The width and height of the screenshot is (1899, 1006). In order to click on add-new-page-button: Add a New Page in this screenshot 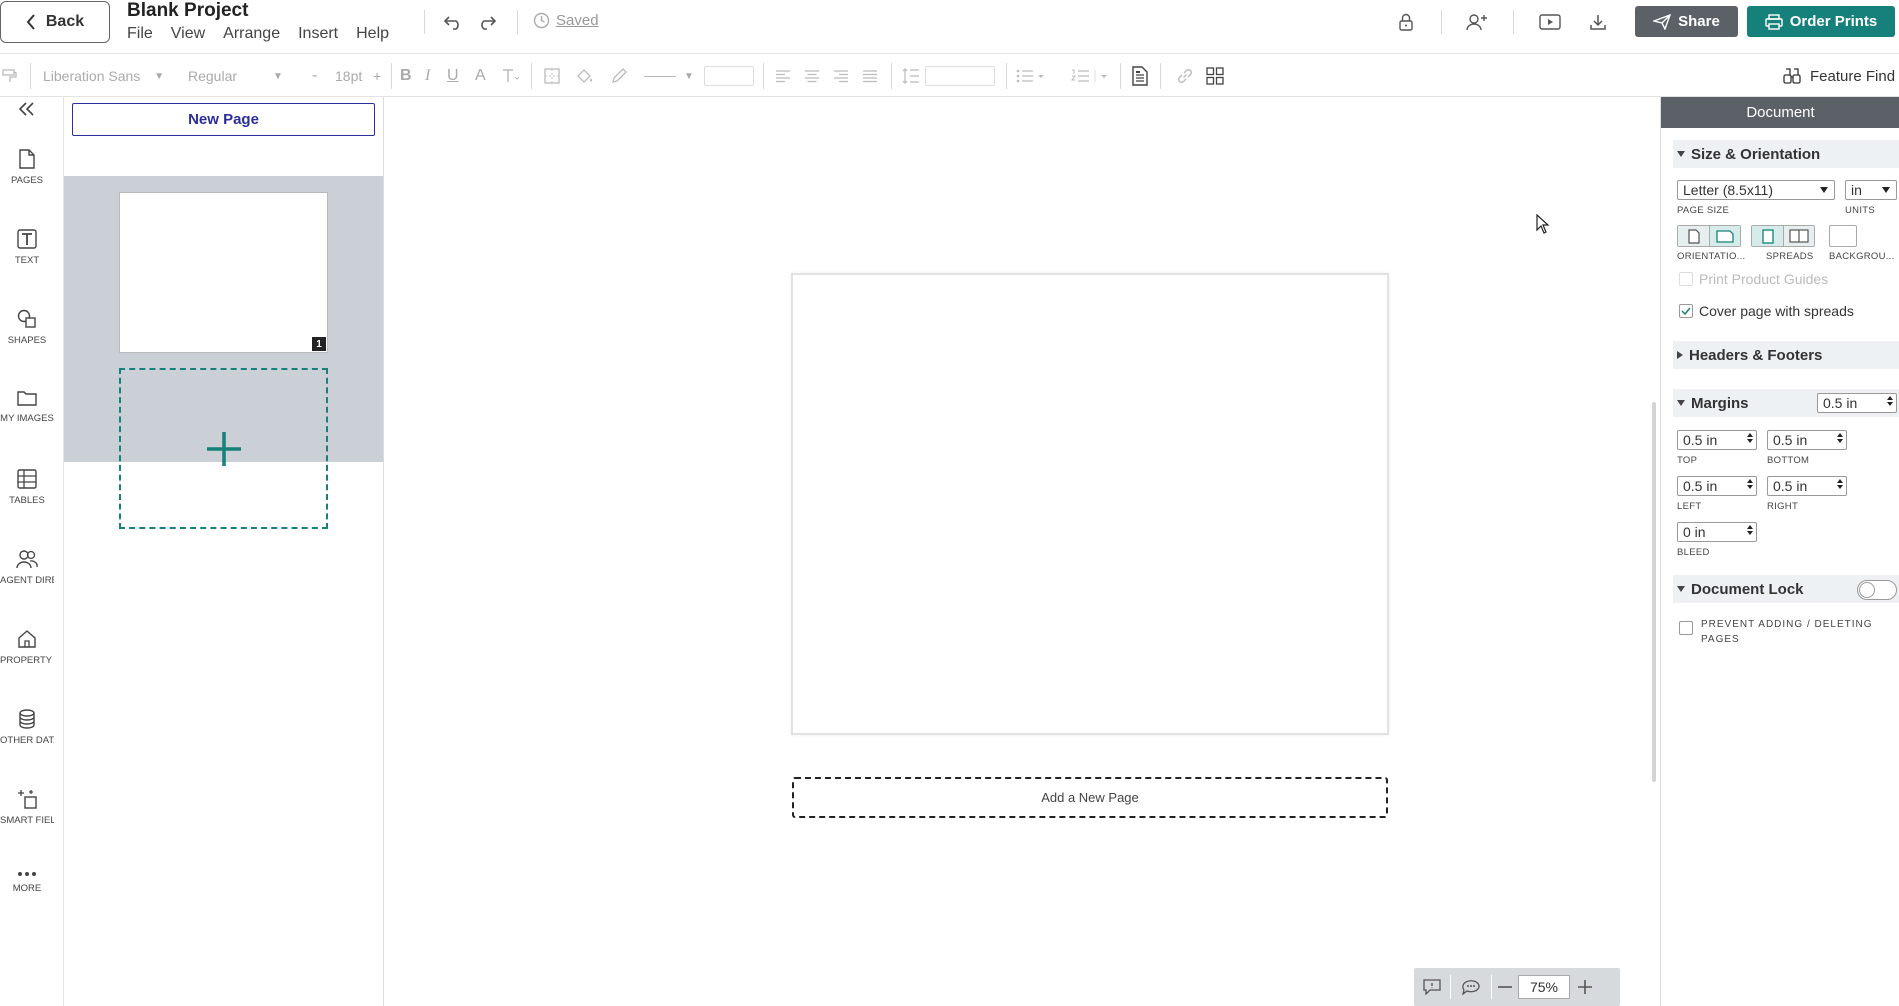, I will do `click(1090, 797)`.